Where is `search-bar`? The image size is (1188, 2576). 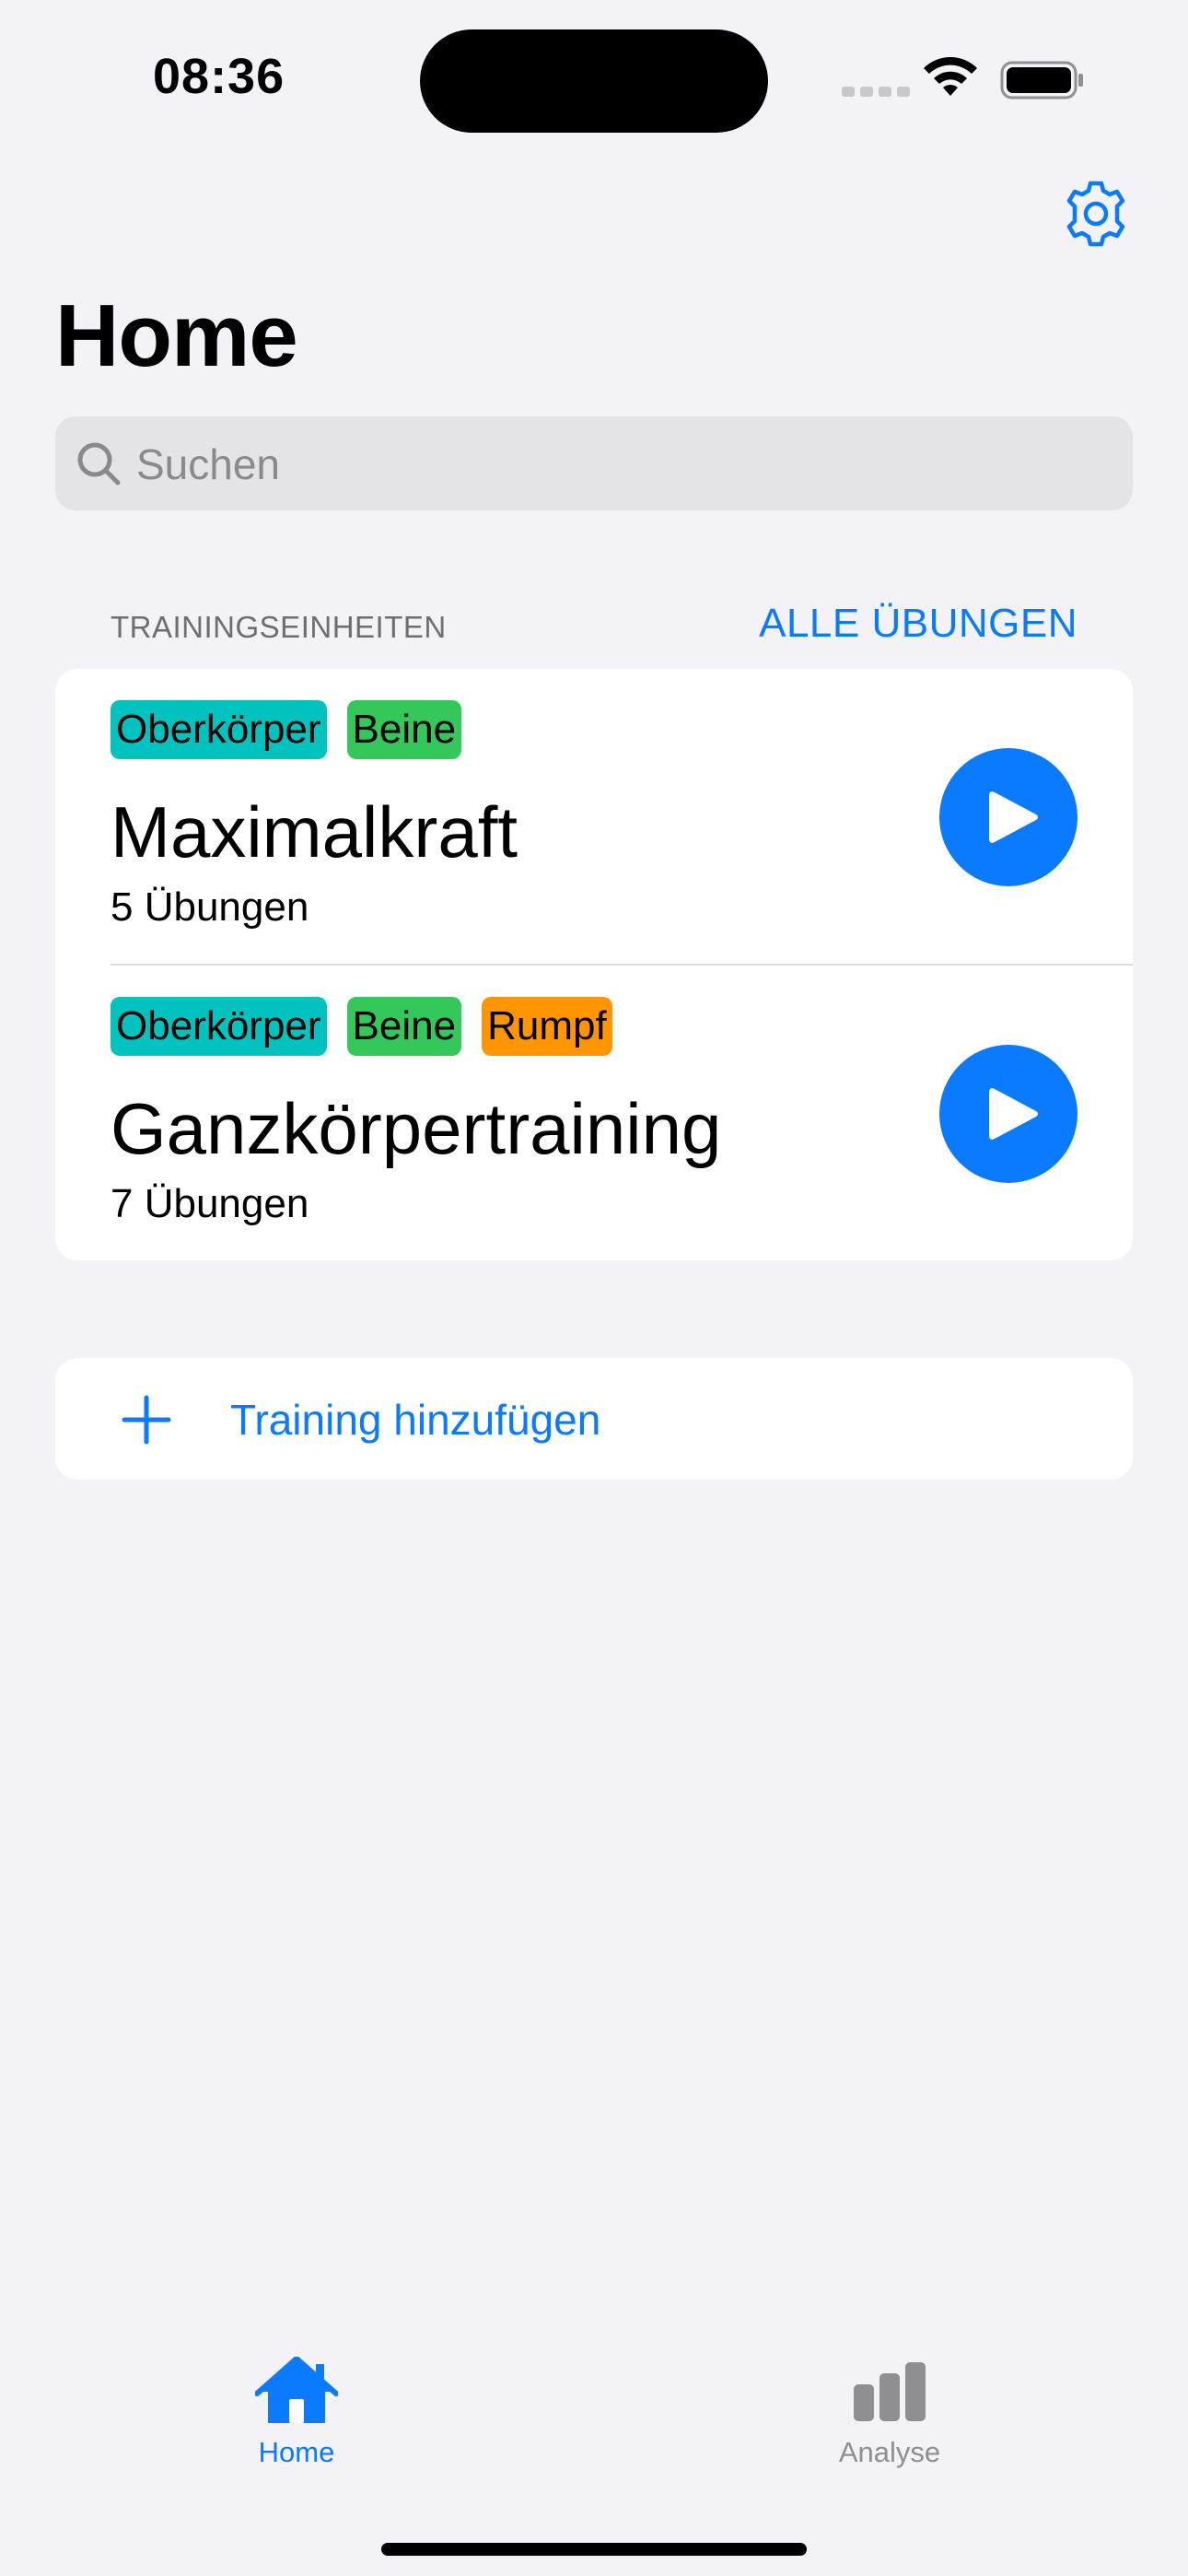 search-bar is located at coordinates (594, 463).